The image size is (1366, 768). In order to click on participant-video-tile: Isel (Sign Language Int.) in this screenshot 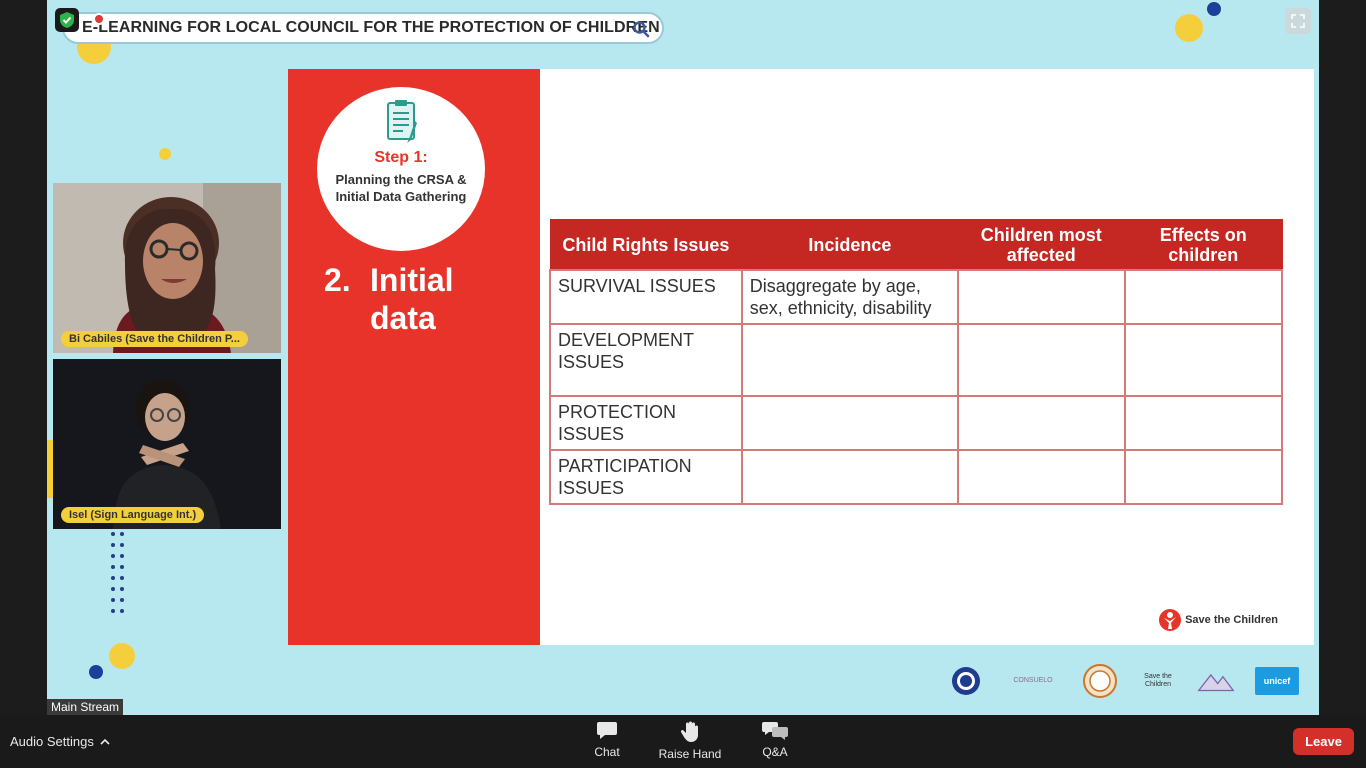, I will do `click(167, 444)`.